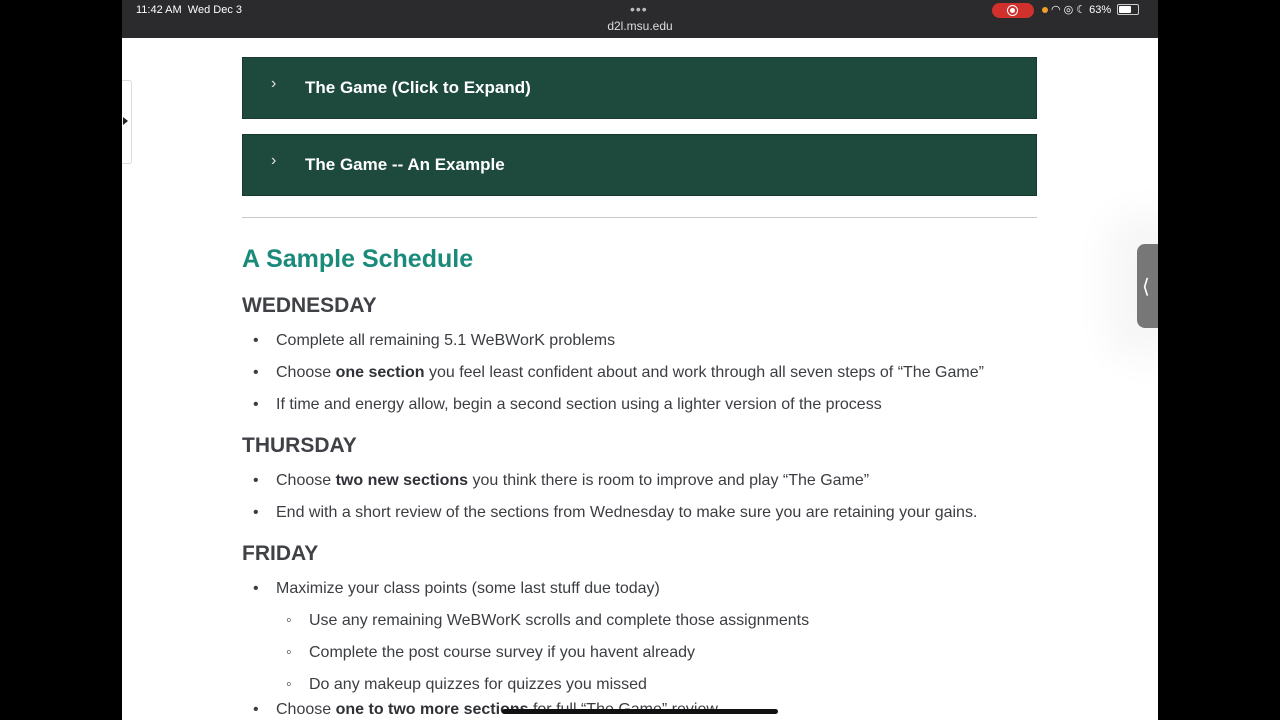  I want to click on address-url: d2l.msu.edu, so click(640, 26).